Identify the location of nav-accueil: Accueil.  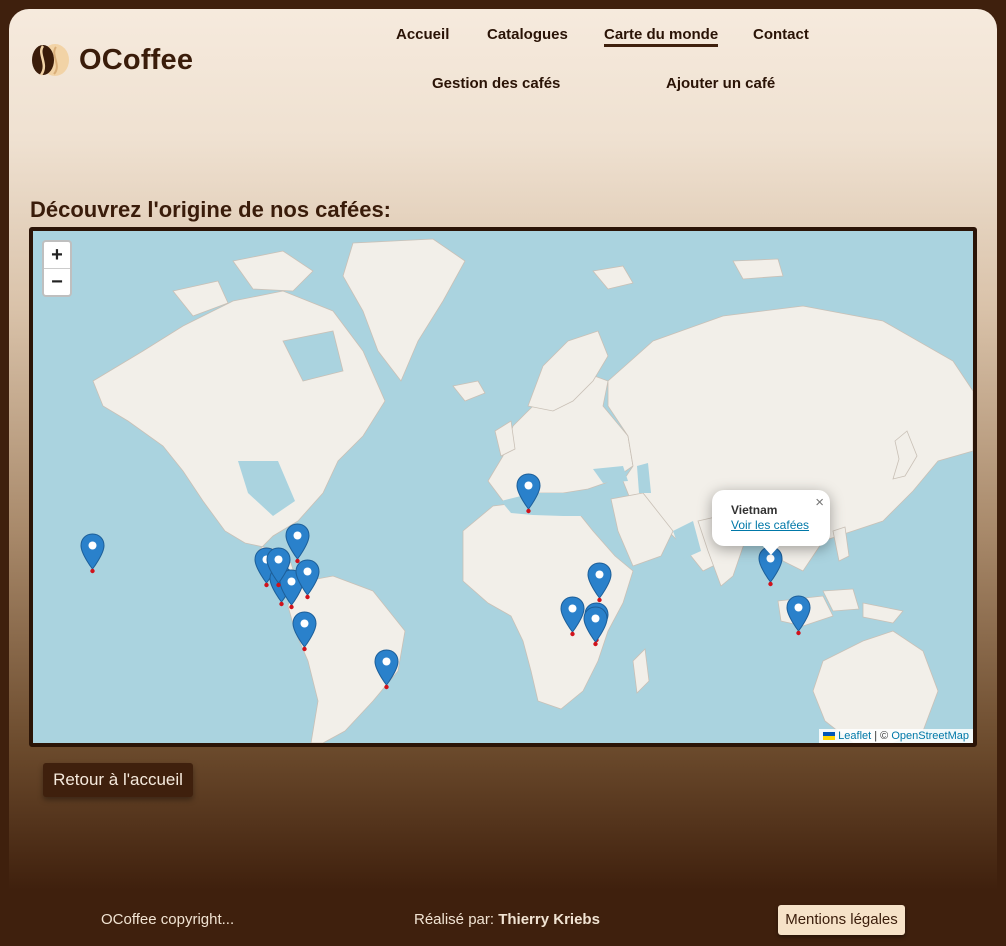
(422, 34).